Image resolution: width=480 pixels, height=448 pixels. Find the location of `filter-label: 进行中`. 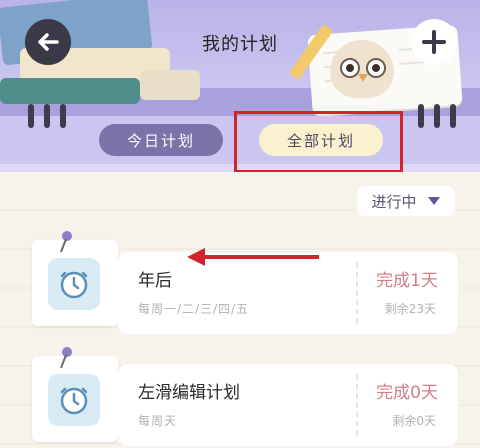

filter-label: 进行中 is located at coordinates (394, 201).